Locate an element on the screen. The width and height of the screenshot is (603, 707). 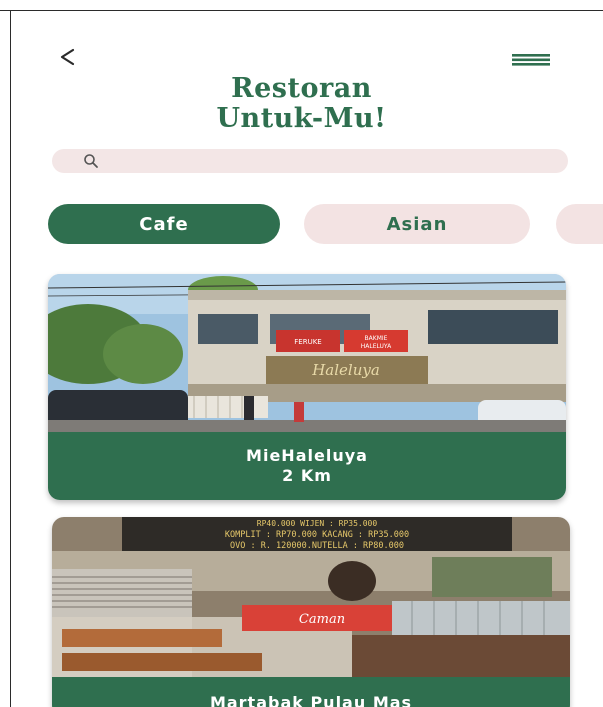
shop-sign-left: FERUKE is located at coordinates (307, 342).